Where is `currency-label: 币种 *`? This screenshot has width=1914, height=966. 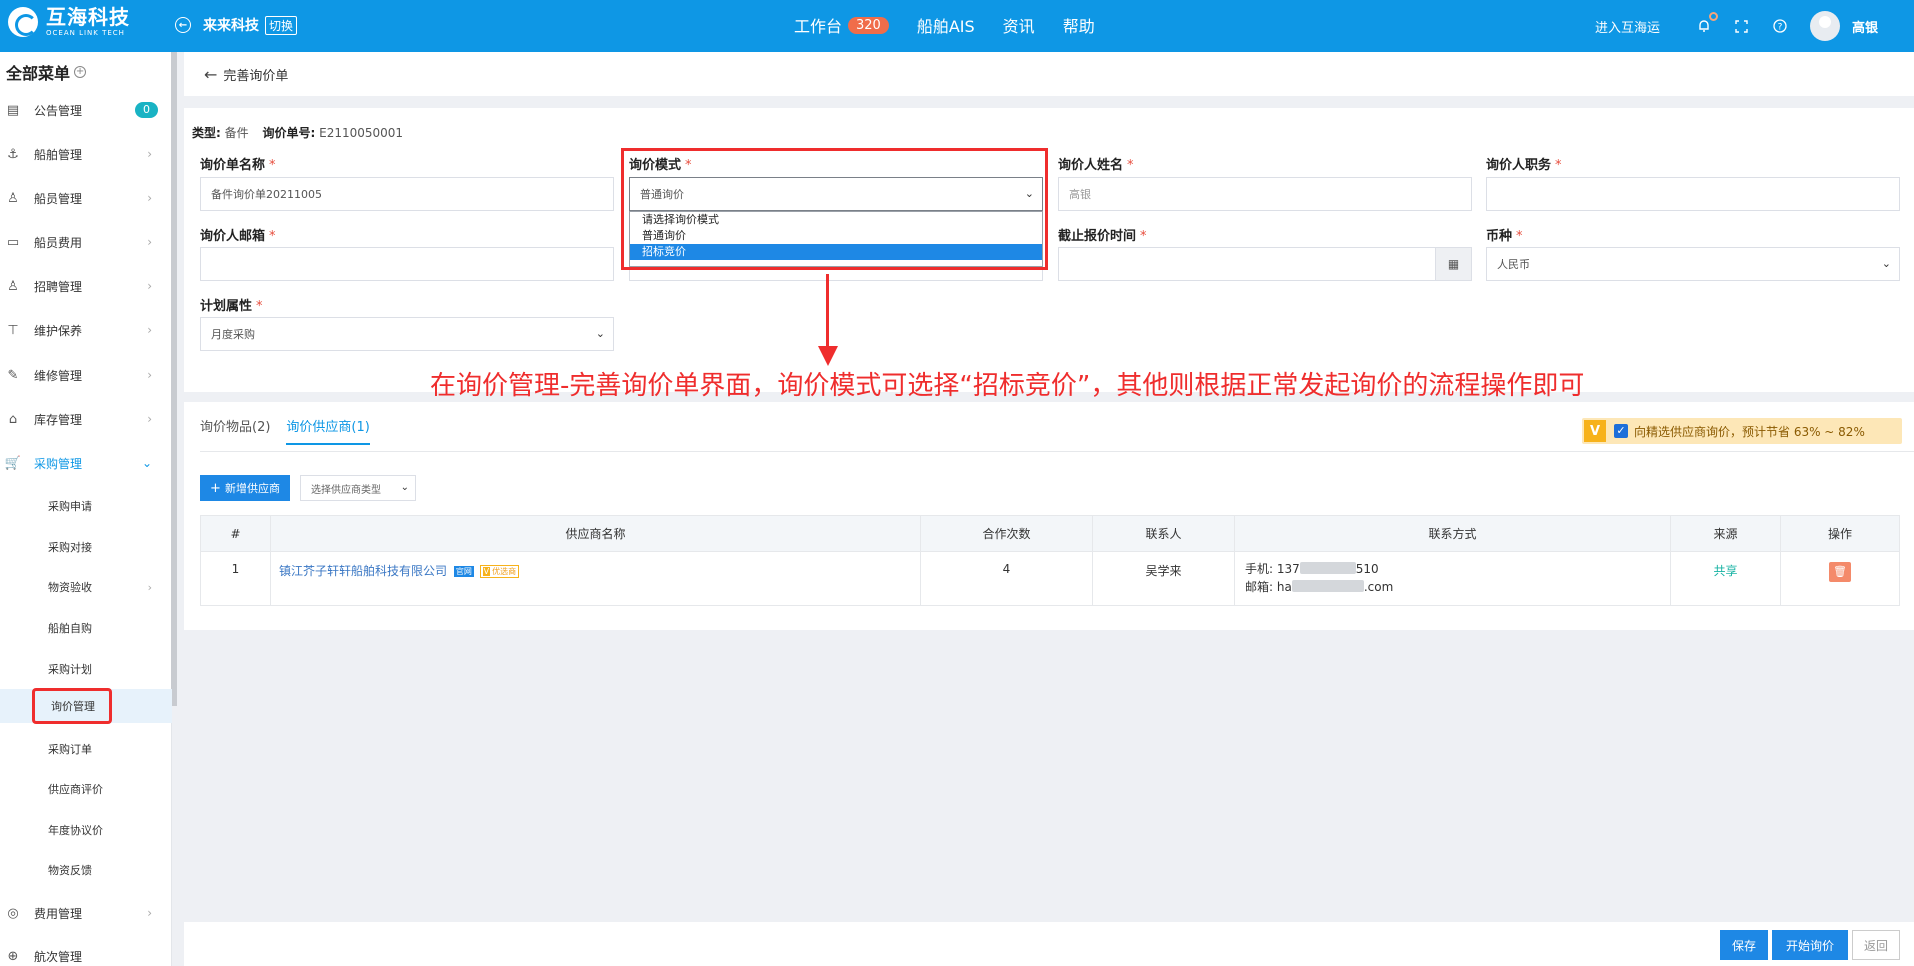
currency-label: 币种 * is located at coordinates (1504, 236).